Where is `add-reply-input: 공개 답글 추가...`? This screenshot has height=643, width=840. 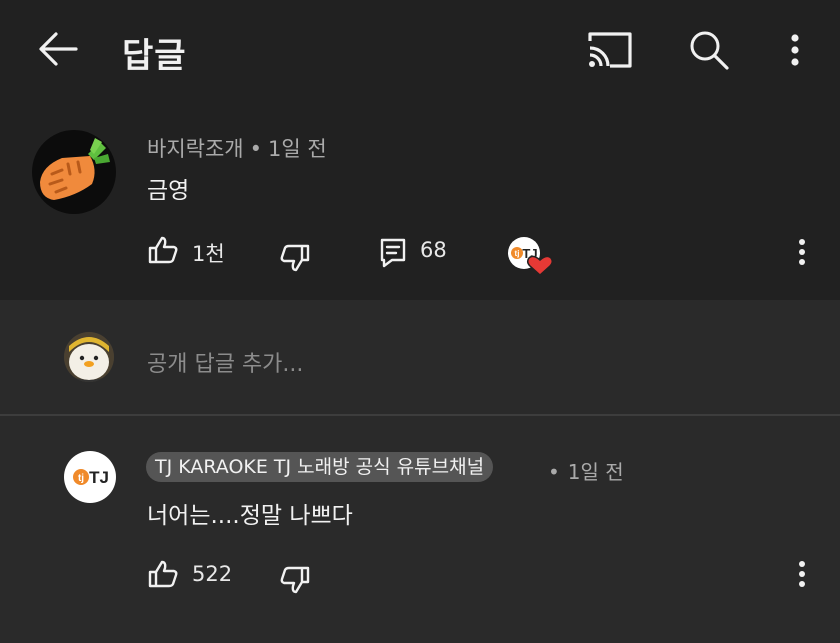 add-reply-input: 공개 답글 추가... is located at coordinates (225, 362).